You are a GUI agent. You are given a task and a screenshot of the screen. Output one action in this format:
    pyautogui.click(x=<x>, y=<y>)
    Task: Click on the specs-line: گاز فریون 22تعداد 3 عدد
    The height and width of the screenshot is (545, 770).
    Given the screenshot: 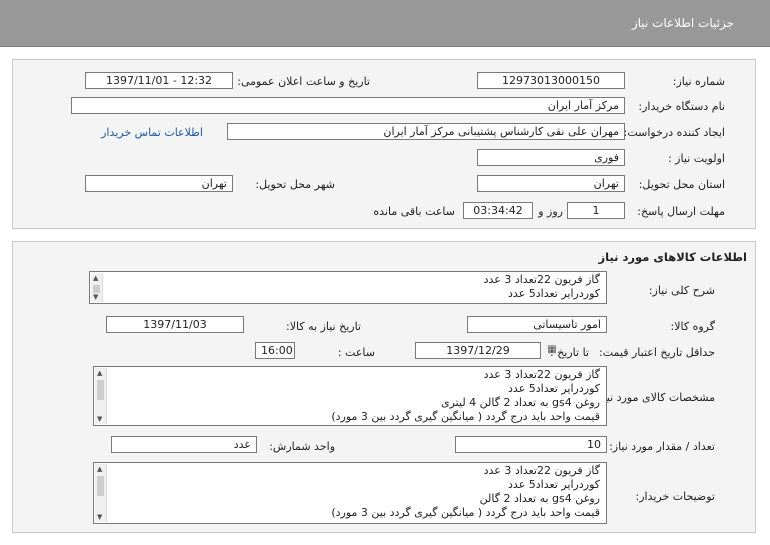 What is the action you would take?
    pyautogui.click(x=541, y=374)
    